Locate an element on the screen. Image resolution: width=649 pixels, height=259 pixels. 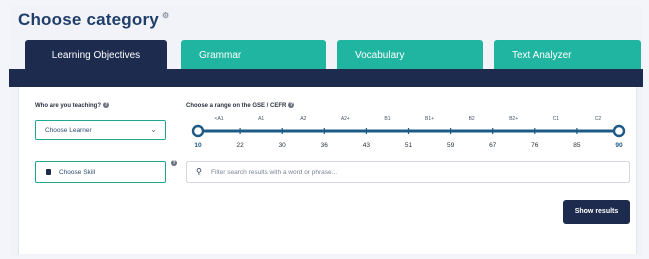
chevron-down-icon: ⌄ is located at coordinates (153, 129).